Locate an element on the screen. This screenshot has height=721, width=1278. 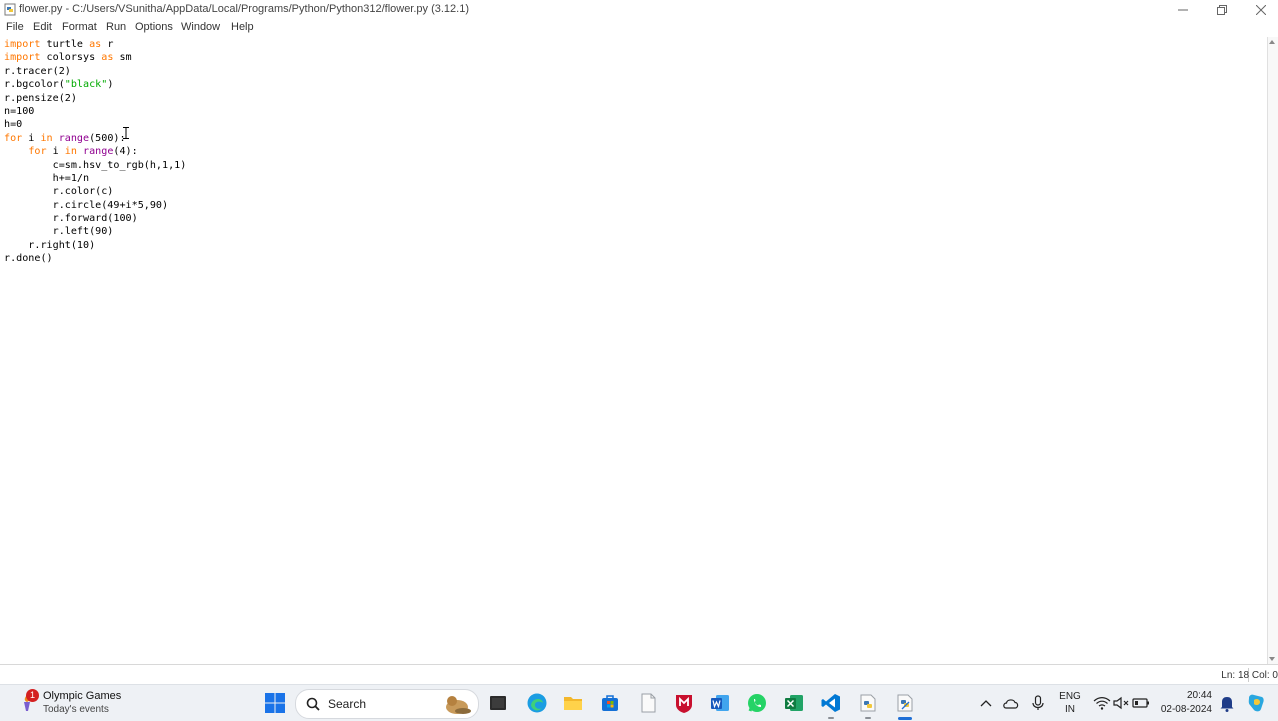
status-bar: Ln: 18 Col: 0 is located at coordinates (639, 674).